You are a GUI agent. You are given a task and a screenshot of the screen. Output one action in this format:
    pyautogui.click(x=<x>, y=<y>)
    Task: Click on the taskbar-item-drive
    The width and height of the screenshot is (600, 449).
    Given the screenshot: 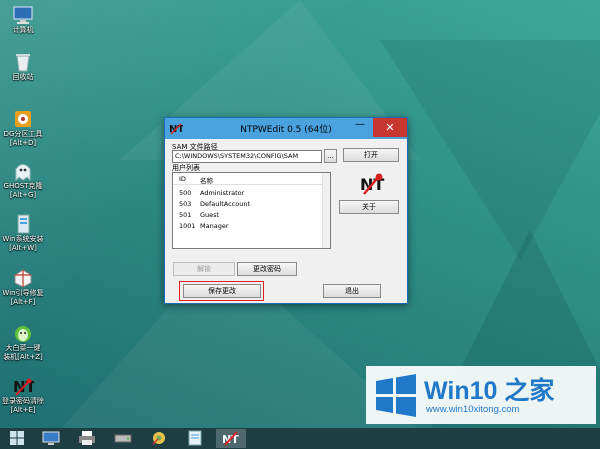 What is the action you would take?
    pyautogui.click(x=123, y=438)
    